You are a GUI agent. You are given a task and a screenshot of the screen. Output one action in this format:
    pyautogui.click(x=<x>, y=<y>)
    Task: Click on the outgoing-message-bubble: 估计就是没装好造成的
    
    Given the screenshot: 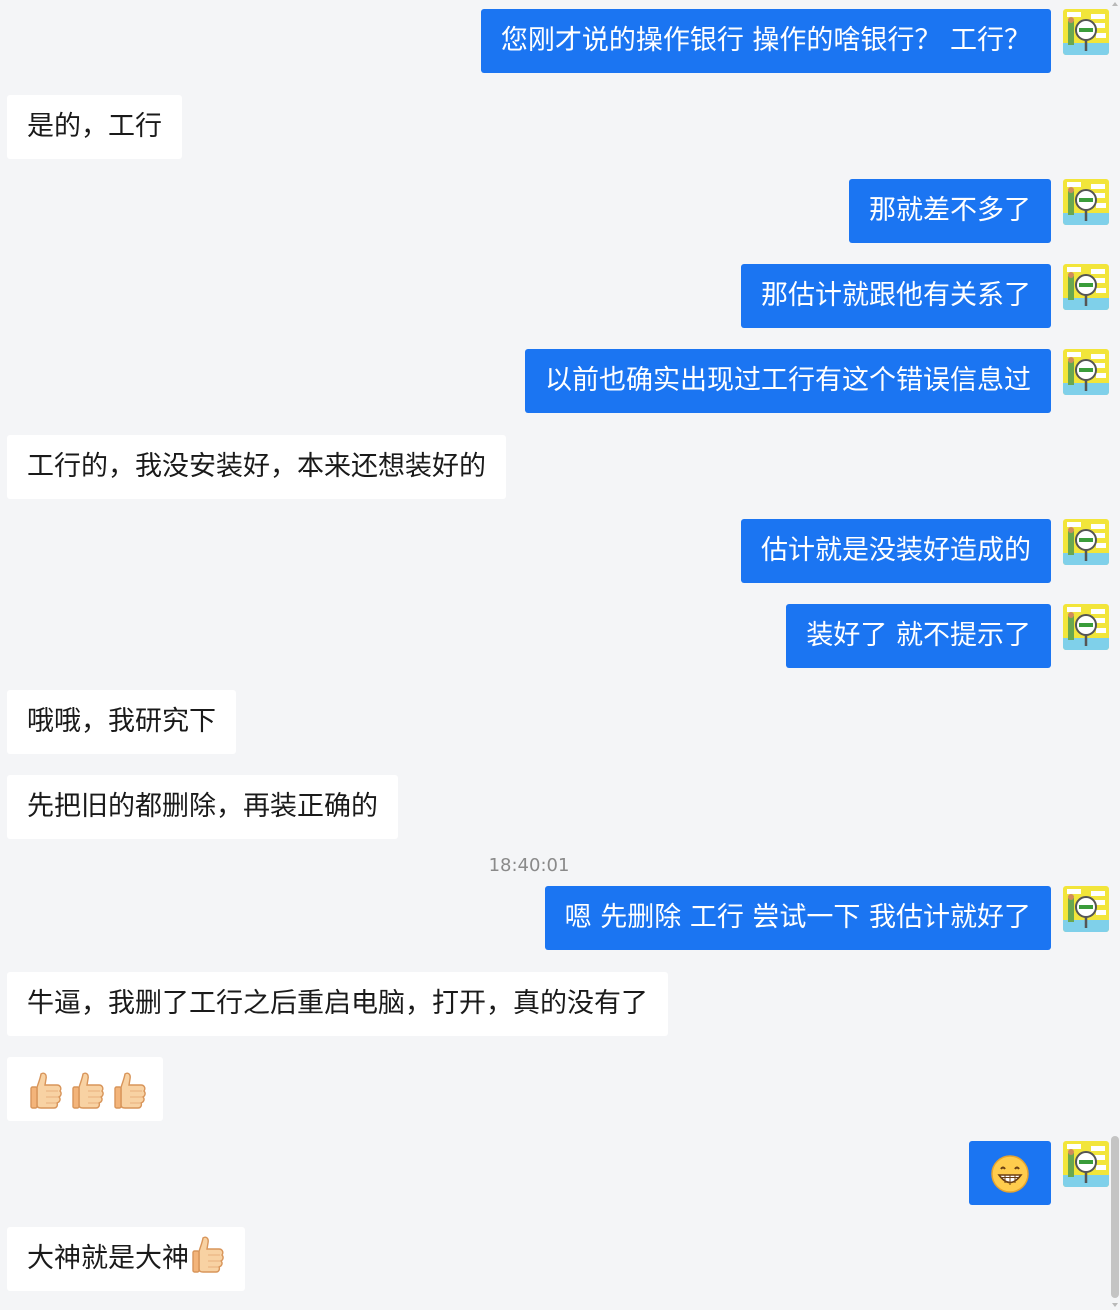 What is the action you would take?
    pyautogui.click(x=896, y=551)
    